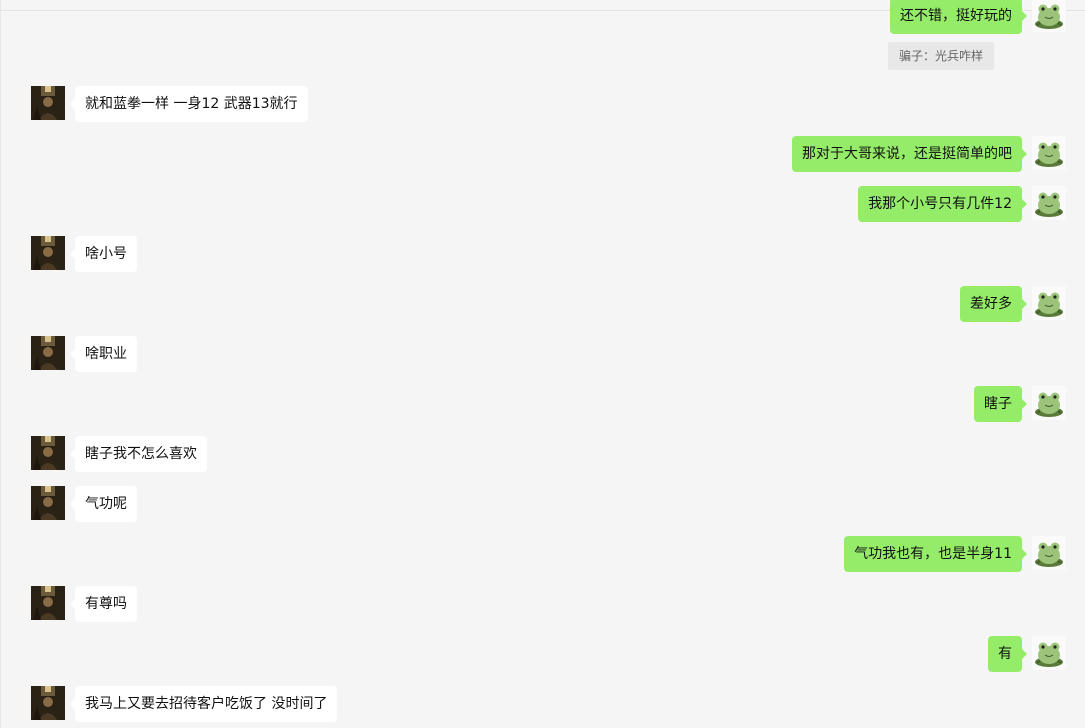 The width and height of the screenshot is (1085, 728). What do you see at coordinates (203, 704) in the screenshot?
I see `message-bubble-other: 我马上又要去招待客户吃饭了 没时间了` at bounding box center [203, 704].